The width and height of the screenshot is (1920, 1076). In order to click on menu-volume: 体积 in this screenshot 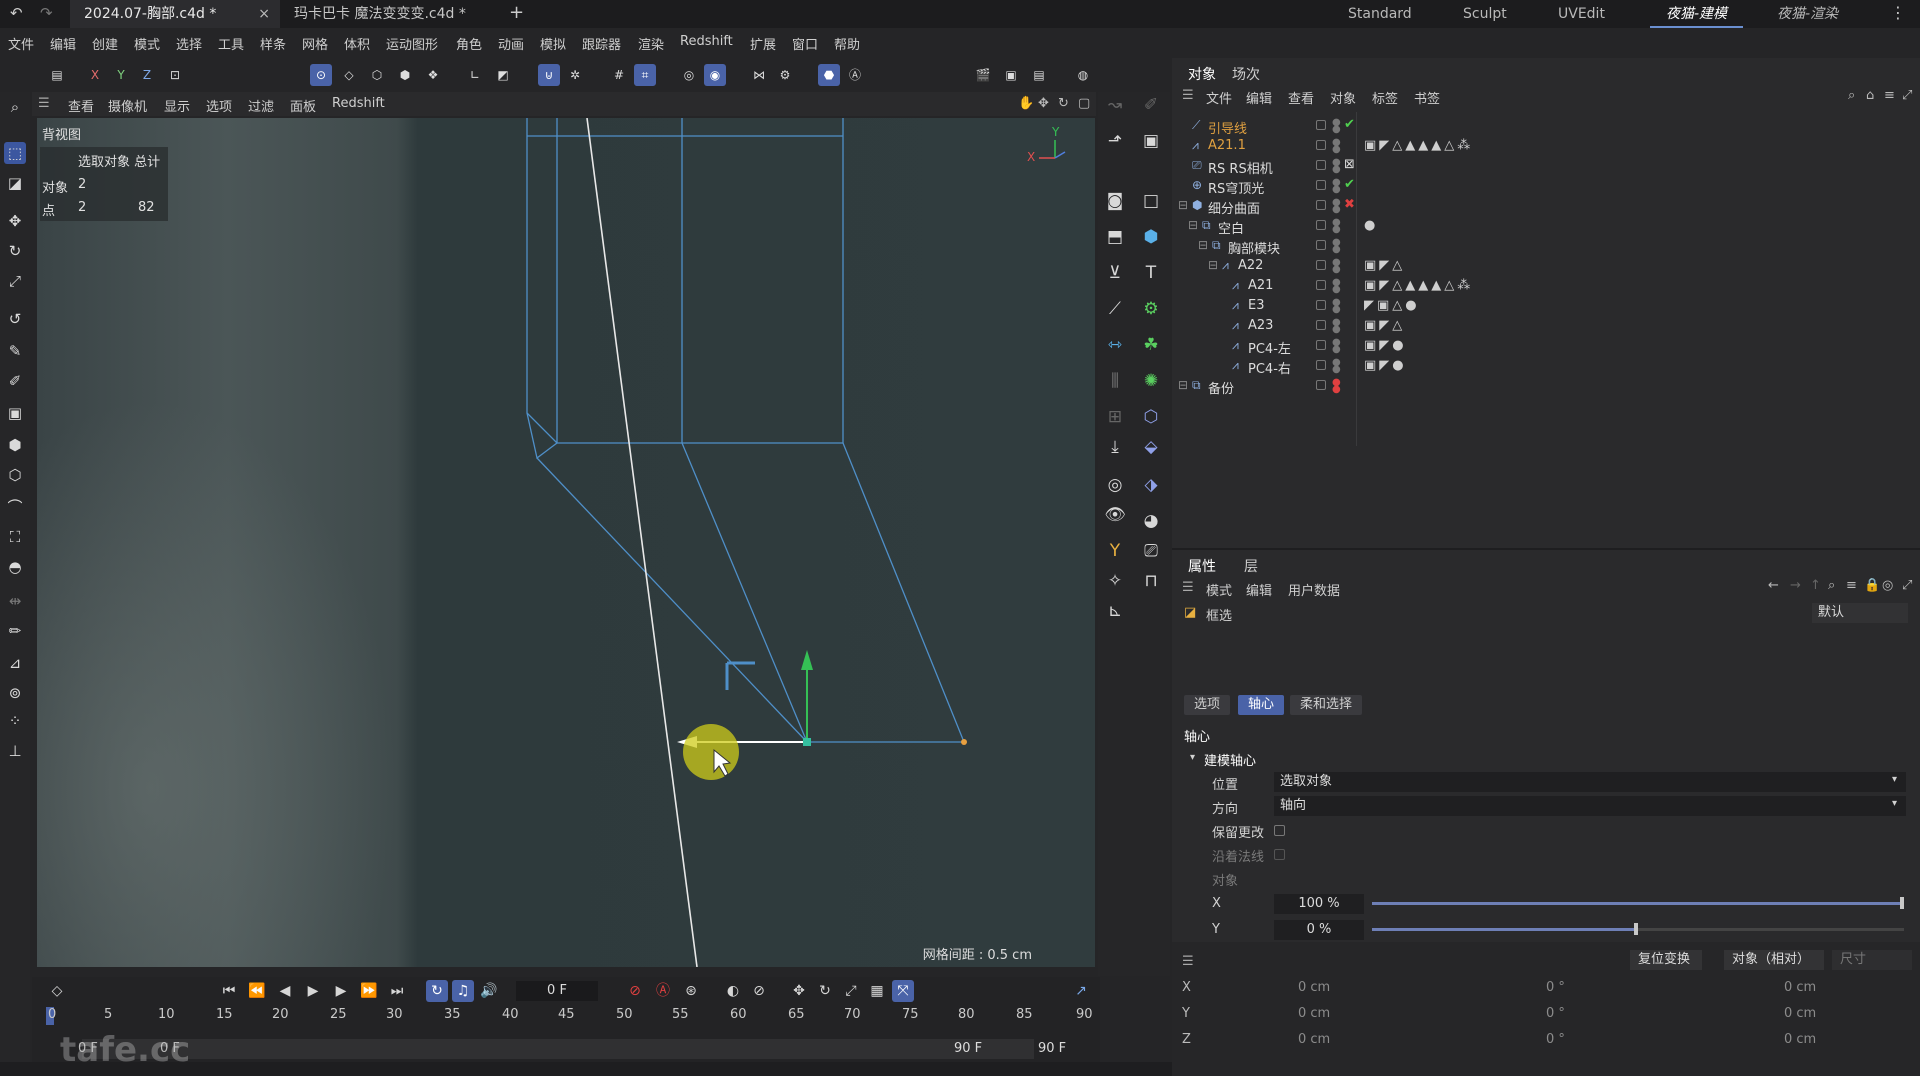, I will do `click(357, 43)`.